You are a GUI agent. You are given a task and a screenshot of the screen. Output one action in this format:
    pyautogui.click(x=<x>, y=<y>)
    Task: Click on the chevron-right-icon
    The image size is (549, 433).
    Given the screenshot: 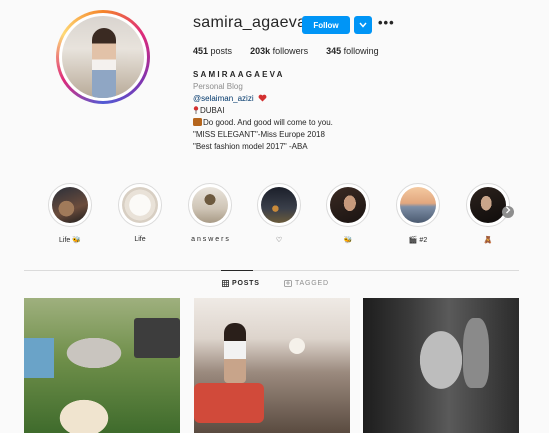 What is the action you would take?
    pyautogui.click(x=508, y=210)
    